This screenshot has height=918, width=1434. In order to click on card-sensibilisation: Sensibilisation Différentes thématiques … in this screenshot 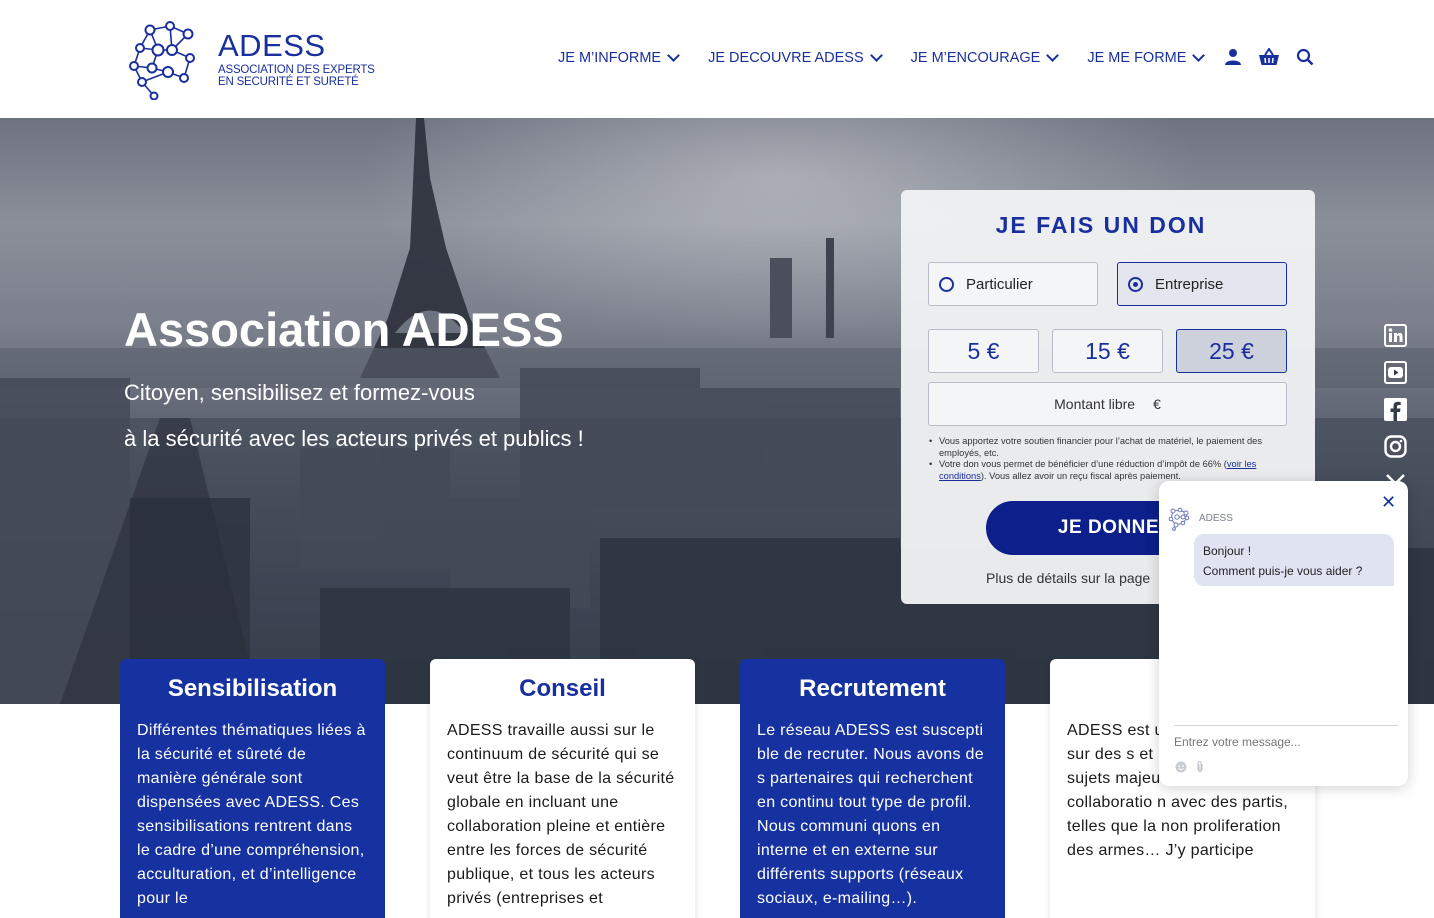, I will do `click(252, 788)`.